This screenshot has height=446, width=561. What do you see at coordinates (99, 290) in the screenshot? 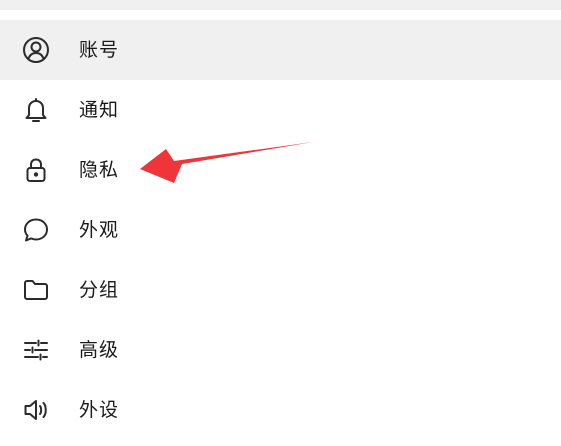
I see `menu-item-label: 分组` at bounding box center [99, 290].